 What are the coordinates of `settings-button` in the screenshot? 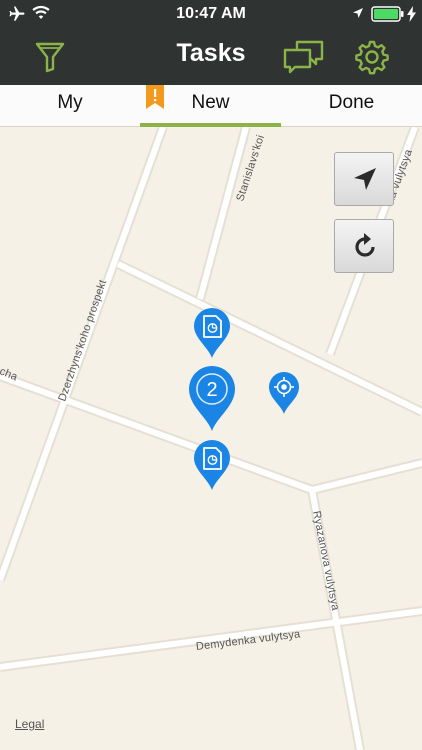 It's located at (372, 57).